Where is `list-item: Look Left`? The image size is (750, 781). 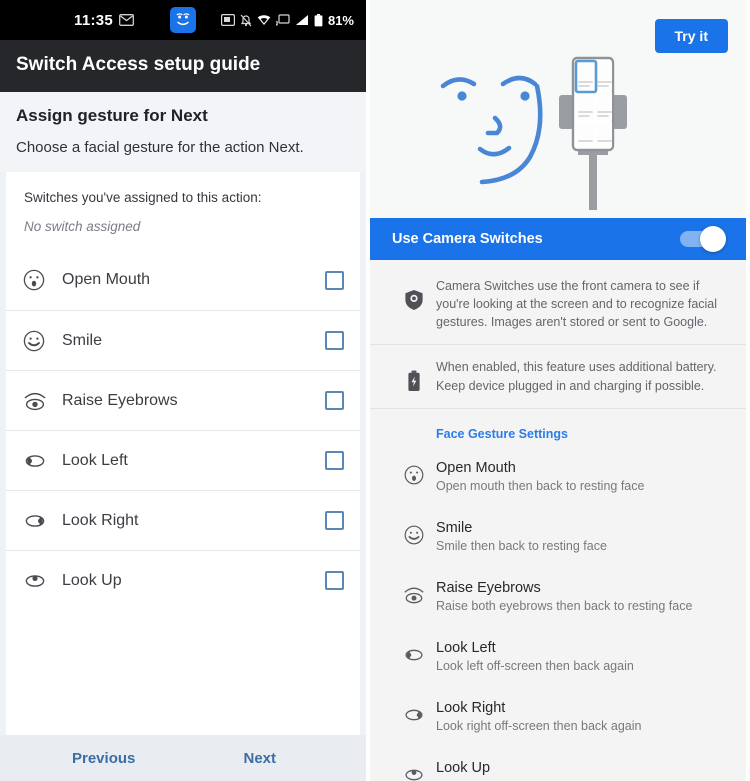 list-item: Look Left is located at coordinates (183, 460).